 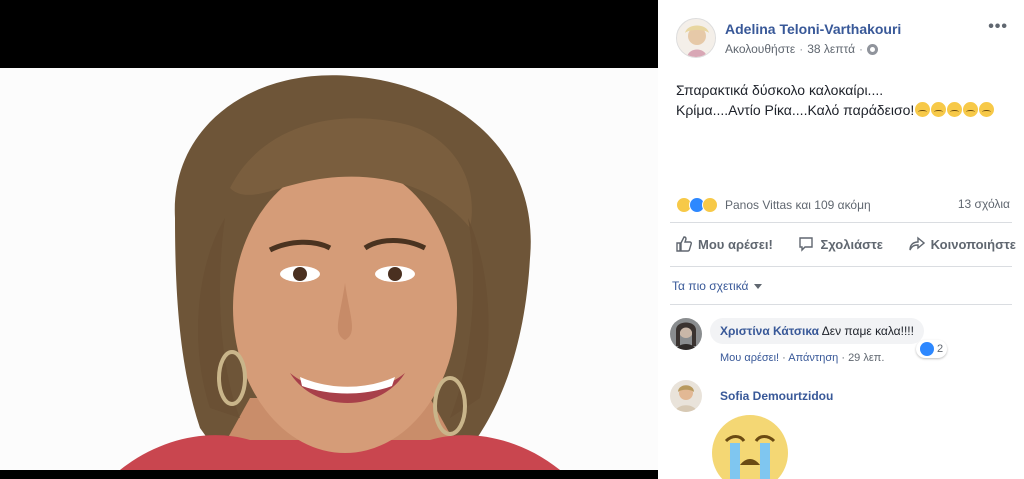 I want to click on author-avatar, so click(x=696, y=38).